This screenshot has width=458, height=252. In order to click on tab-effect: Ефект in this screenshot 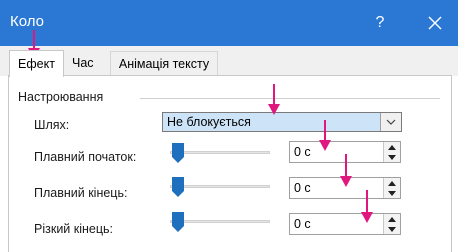, I will do `click(36, 63)`.